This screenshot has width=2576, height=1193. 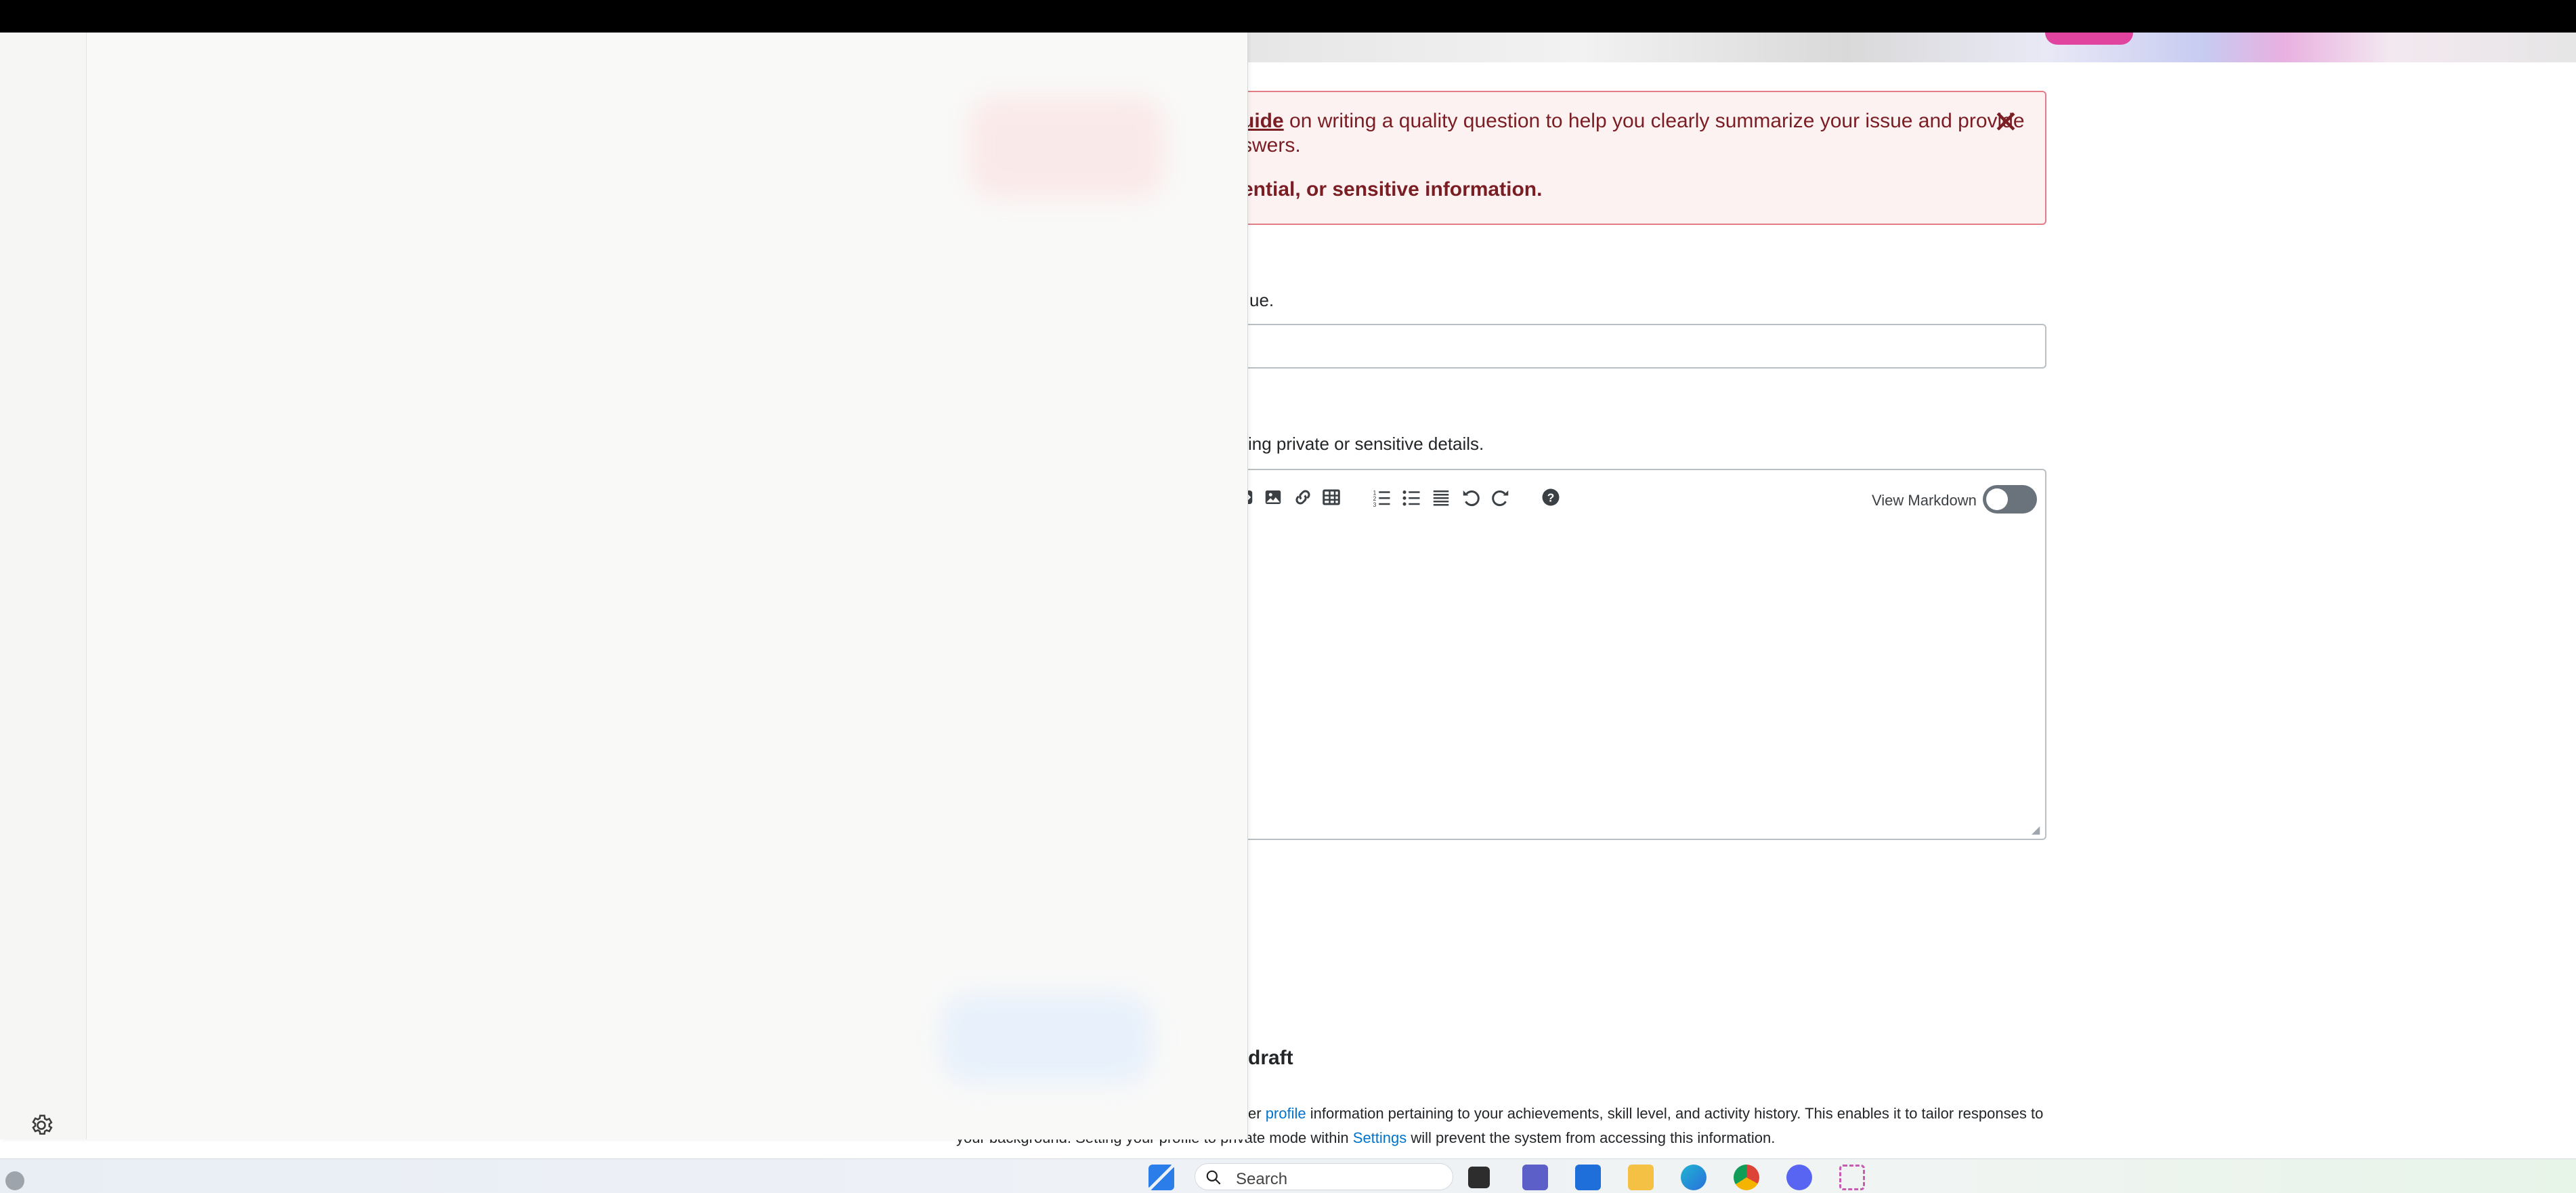 What do you see at coordinates (1270, 1058) in the screenshot?
I see `draft-heading: draft` at bounding box center [1270, 1058].